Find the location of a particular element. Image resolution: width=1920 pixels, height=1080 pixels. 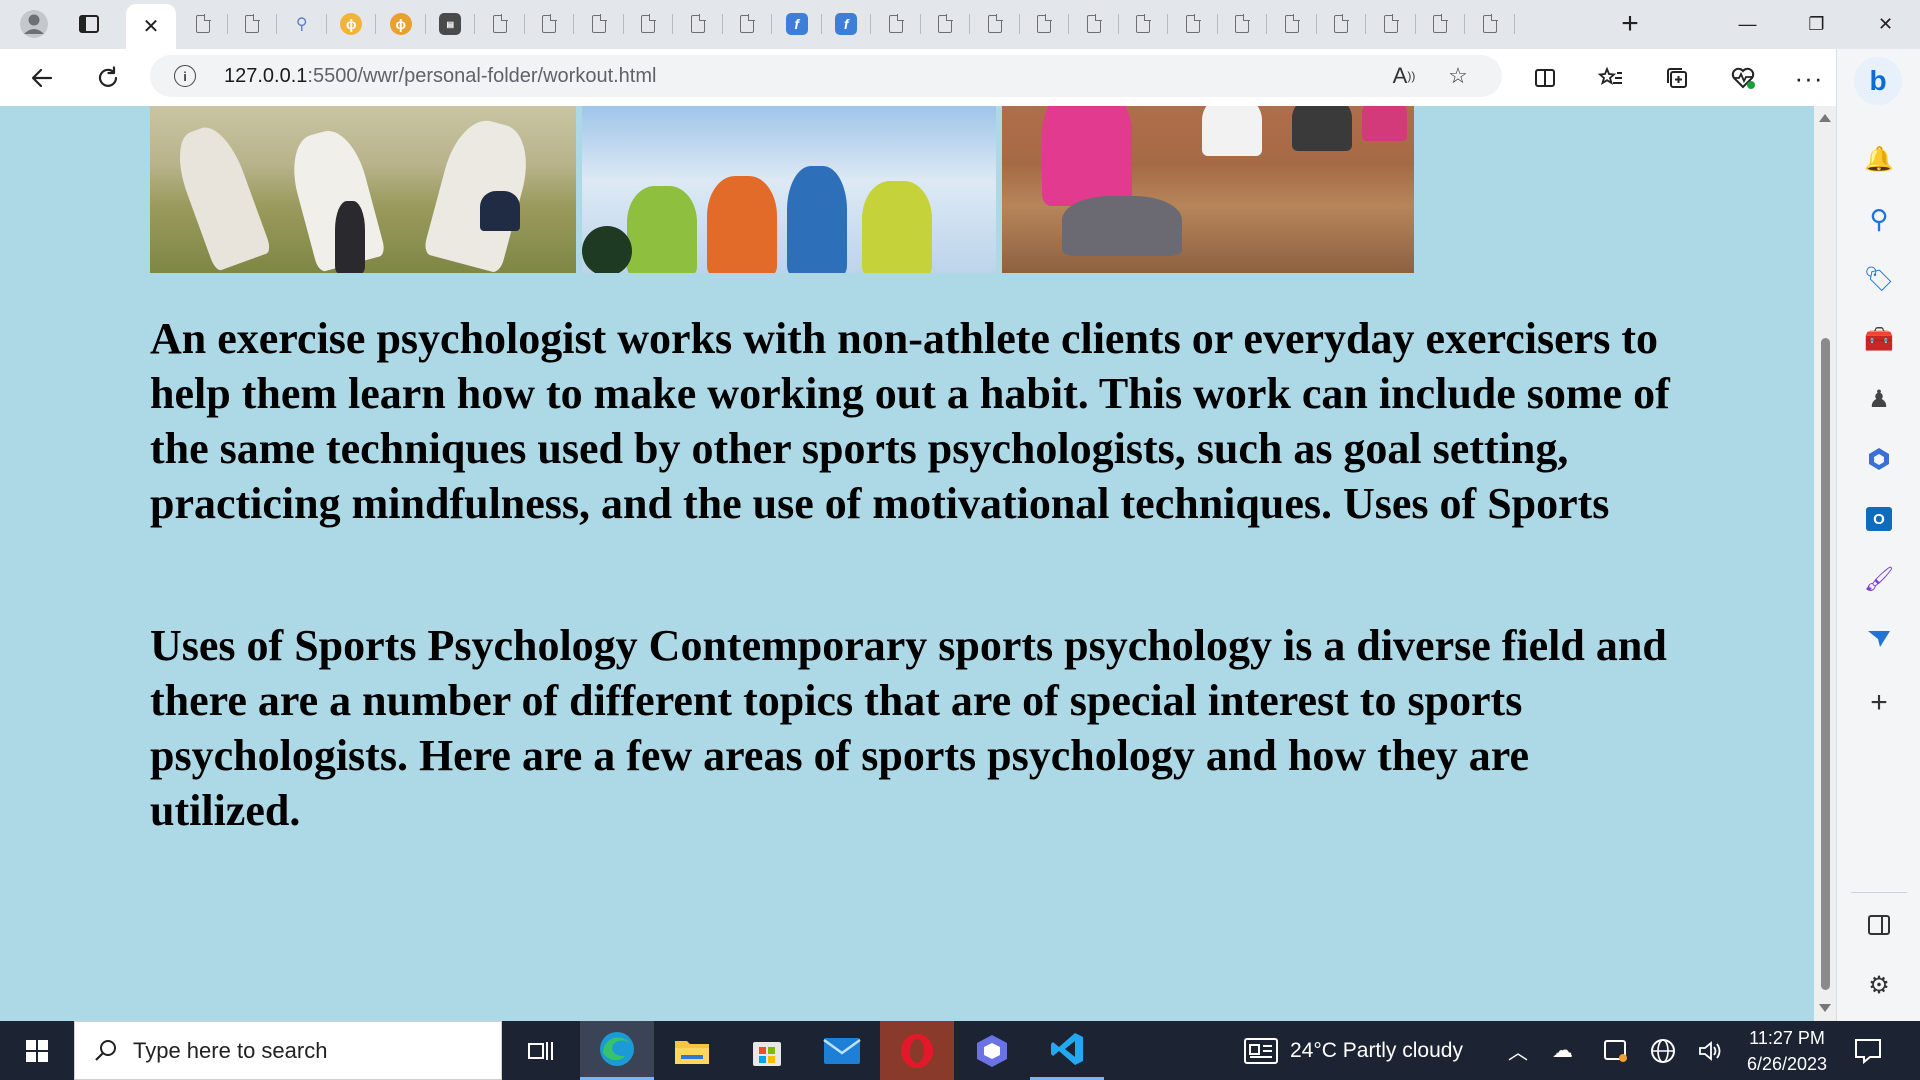

show-hidden-icons-chevron-icon: ︿ is located at coordinates (1518, 1050).